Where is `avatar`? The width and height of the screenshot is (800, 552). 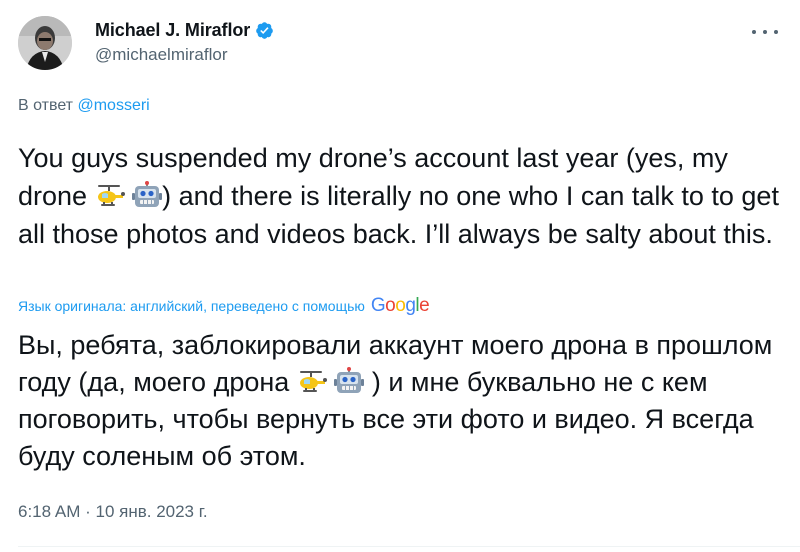
avatar is located at coordinates (45, 43).